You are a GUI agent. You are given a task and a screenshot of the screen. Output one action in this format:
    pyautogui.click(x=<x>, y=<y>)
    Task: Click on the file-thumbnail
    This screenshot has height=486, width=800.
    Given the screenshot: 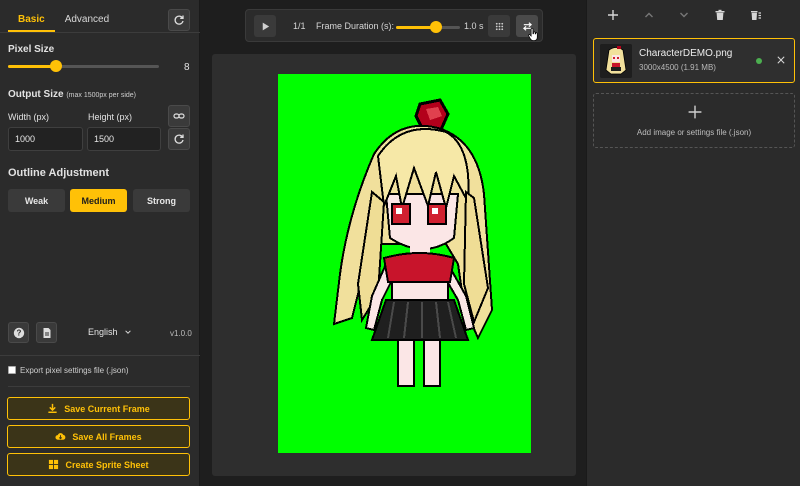 What is the action you would take?
    pyautogui.click(x=616, y=61)
    